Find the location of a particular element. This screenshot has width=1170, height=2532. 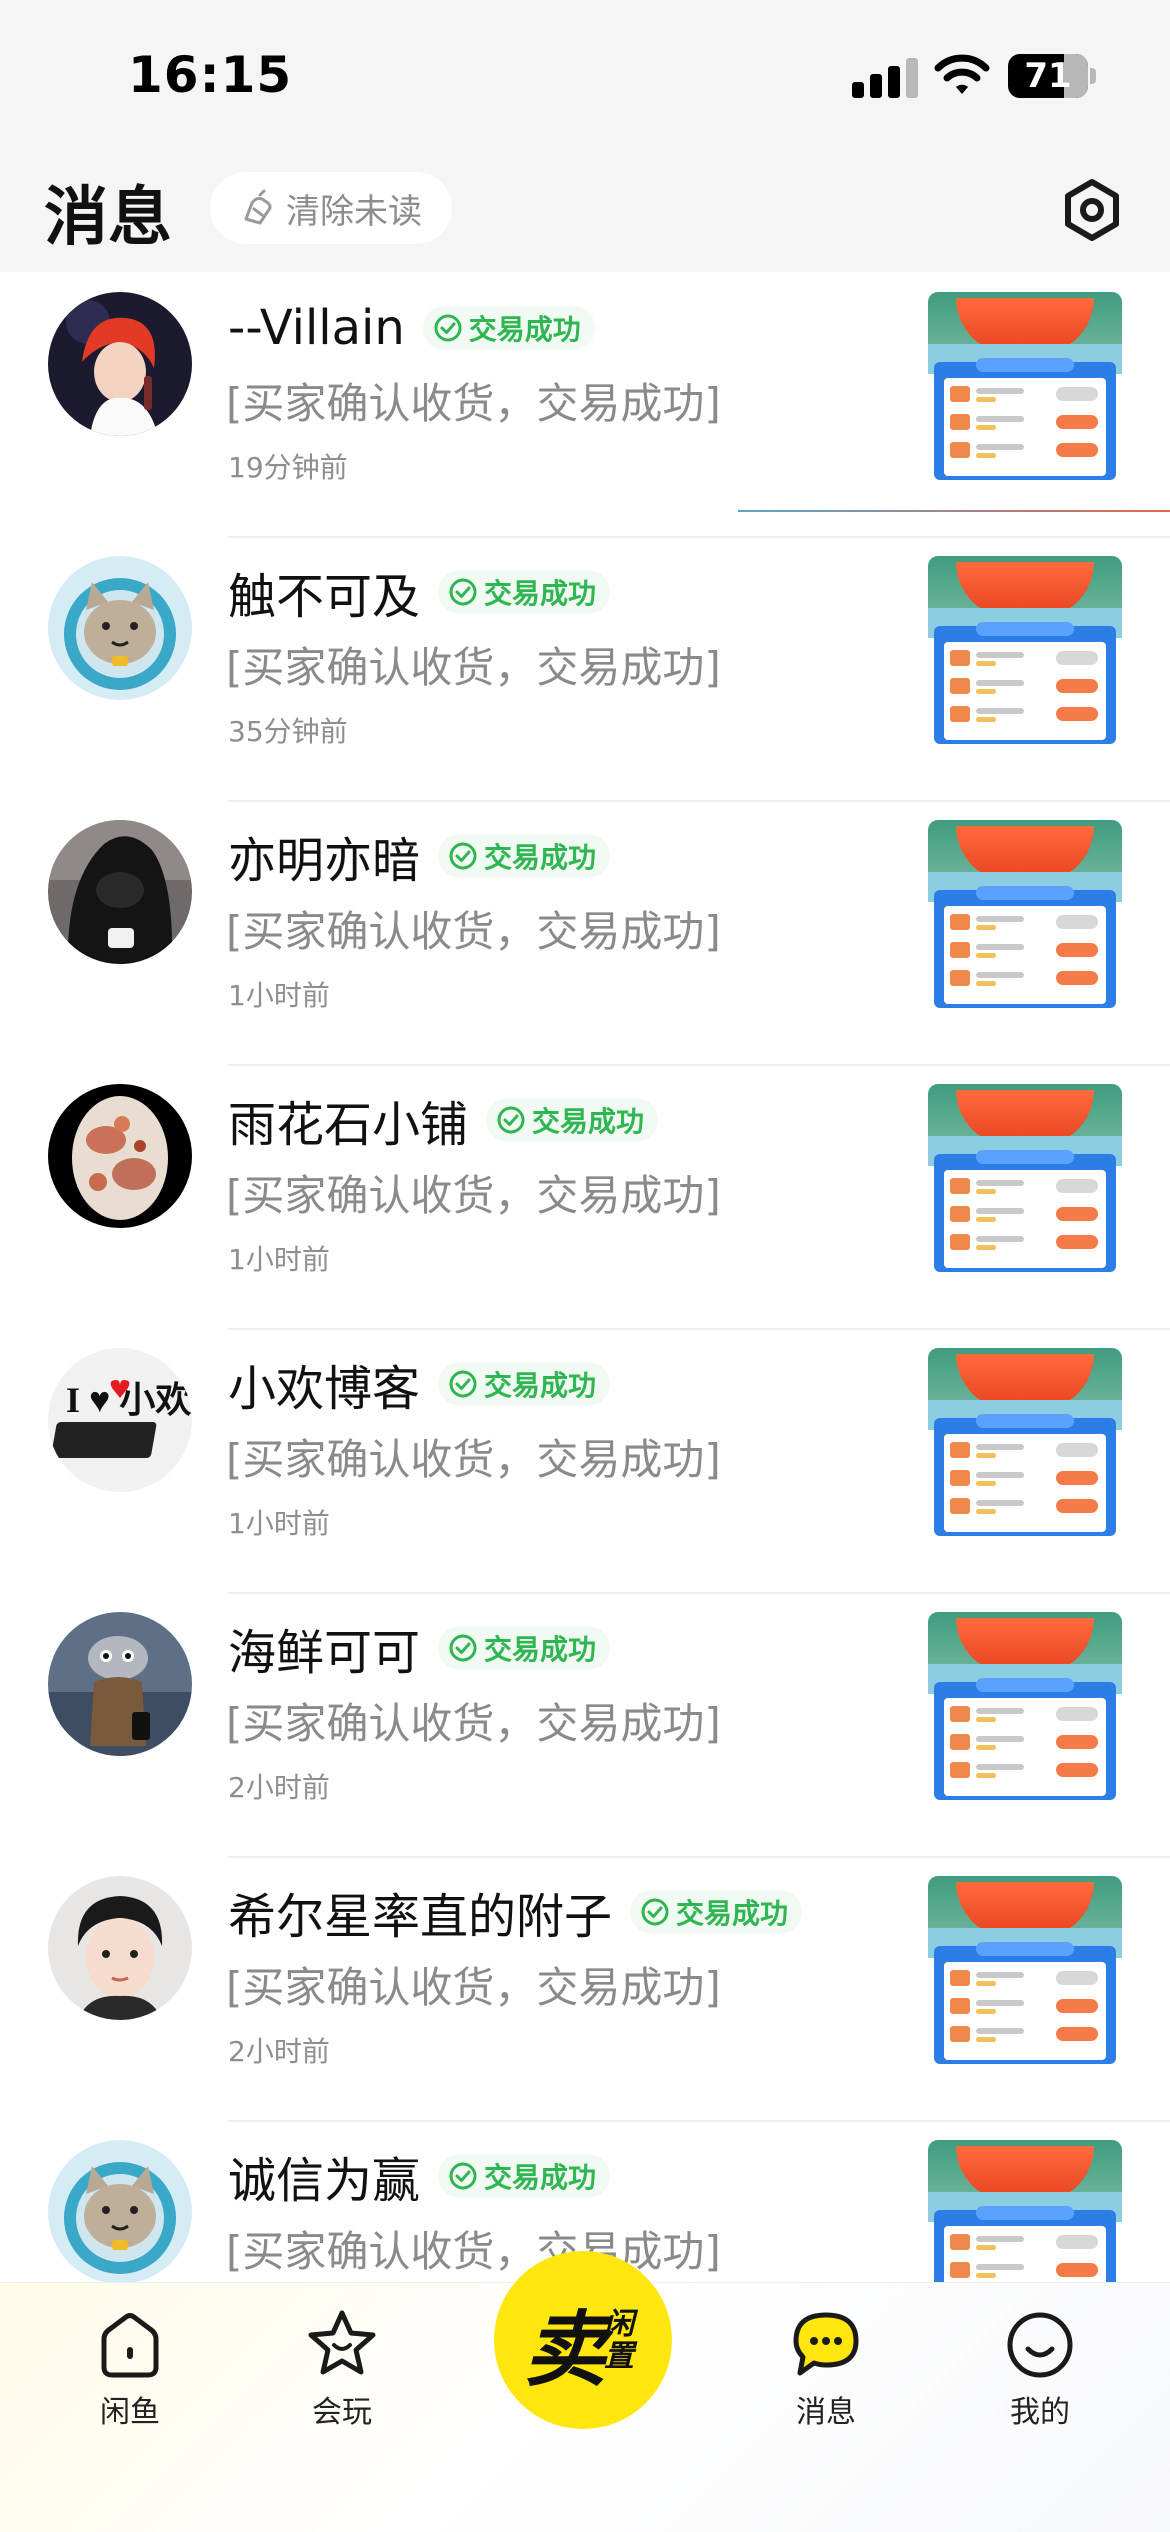

clear-unread-button: 清除未读 is located at coordinates (331, 208).